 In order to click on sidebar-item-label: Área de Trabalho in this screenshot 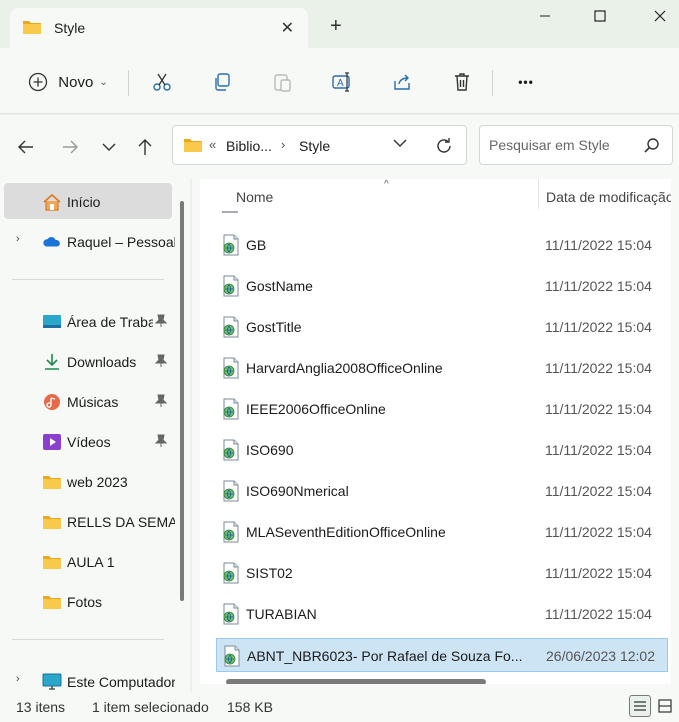, I will do `click(110, 322)`.